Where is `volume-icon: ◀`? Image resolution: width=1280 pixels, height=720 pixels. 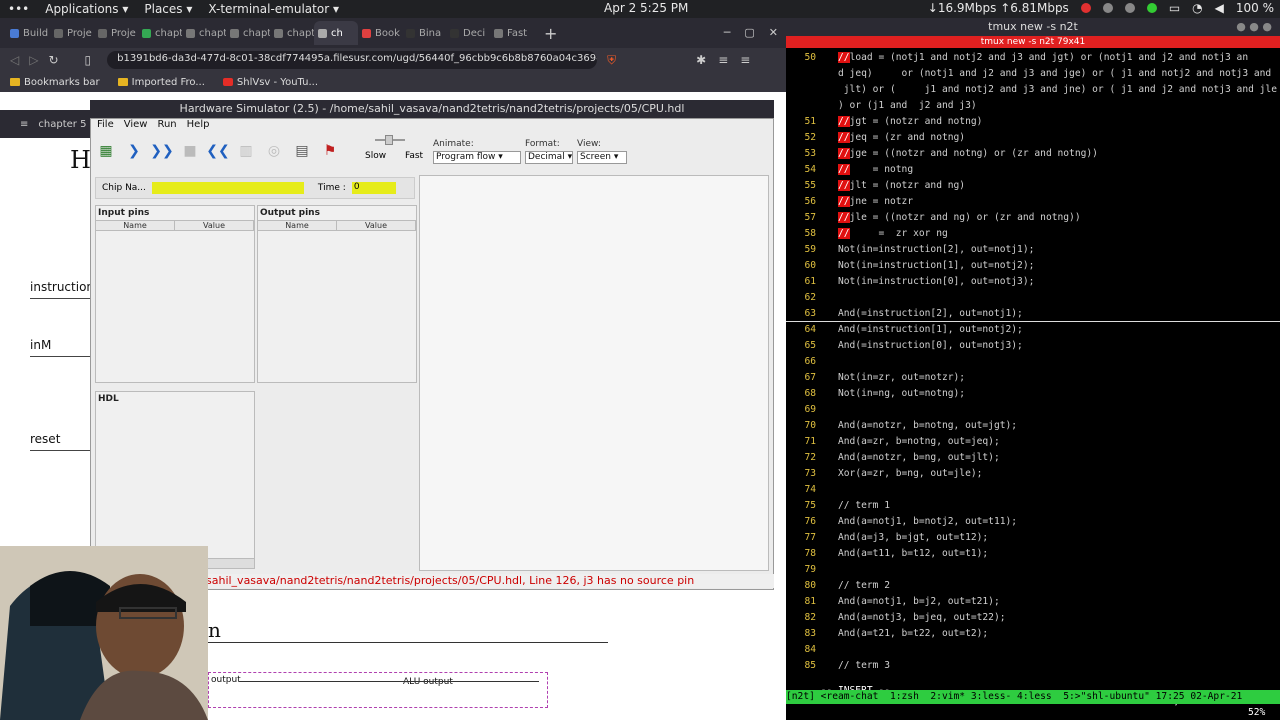
volume-icon: ◀ is located at coordinates (1219, 8).